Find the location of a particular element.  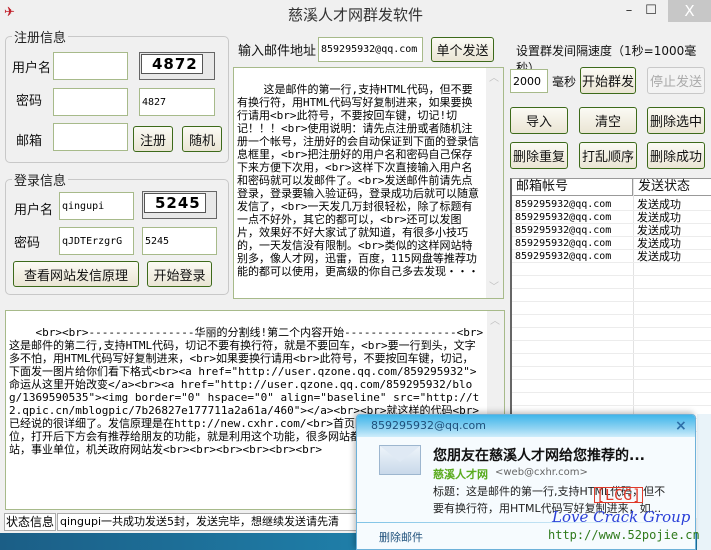

notification-sender-address: <web@cxhr.com> is located at coordinates (541, 472).